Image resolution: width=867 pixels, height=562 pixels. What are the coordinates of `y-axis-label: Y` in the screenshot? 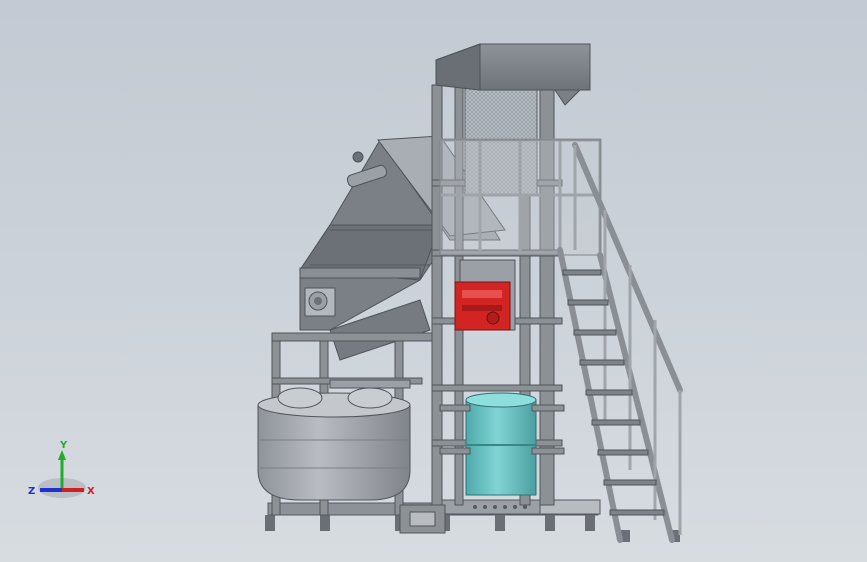 It's located at (63, 445).